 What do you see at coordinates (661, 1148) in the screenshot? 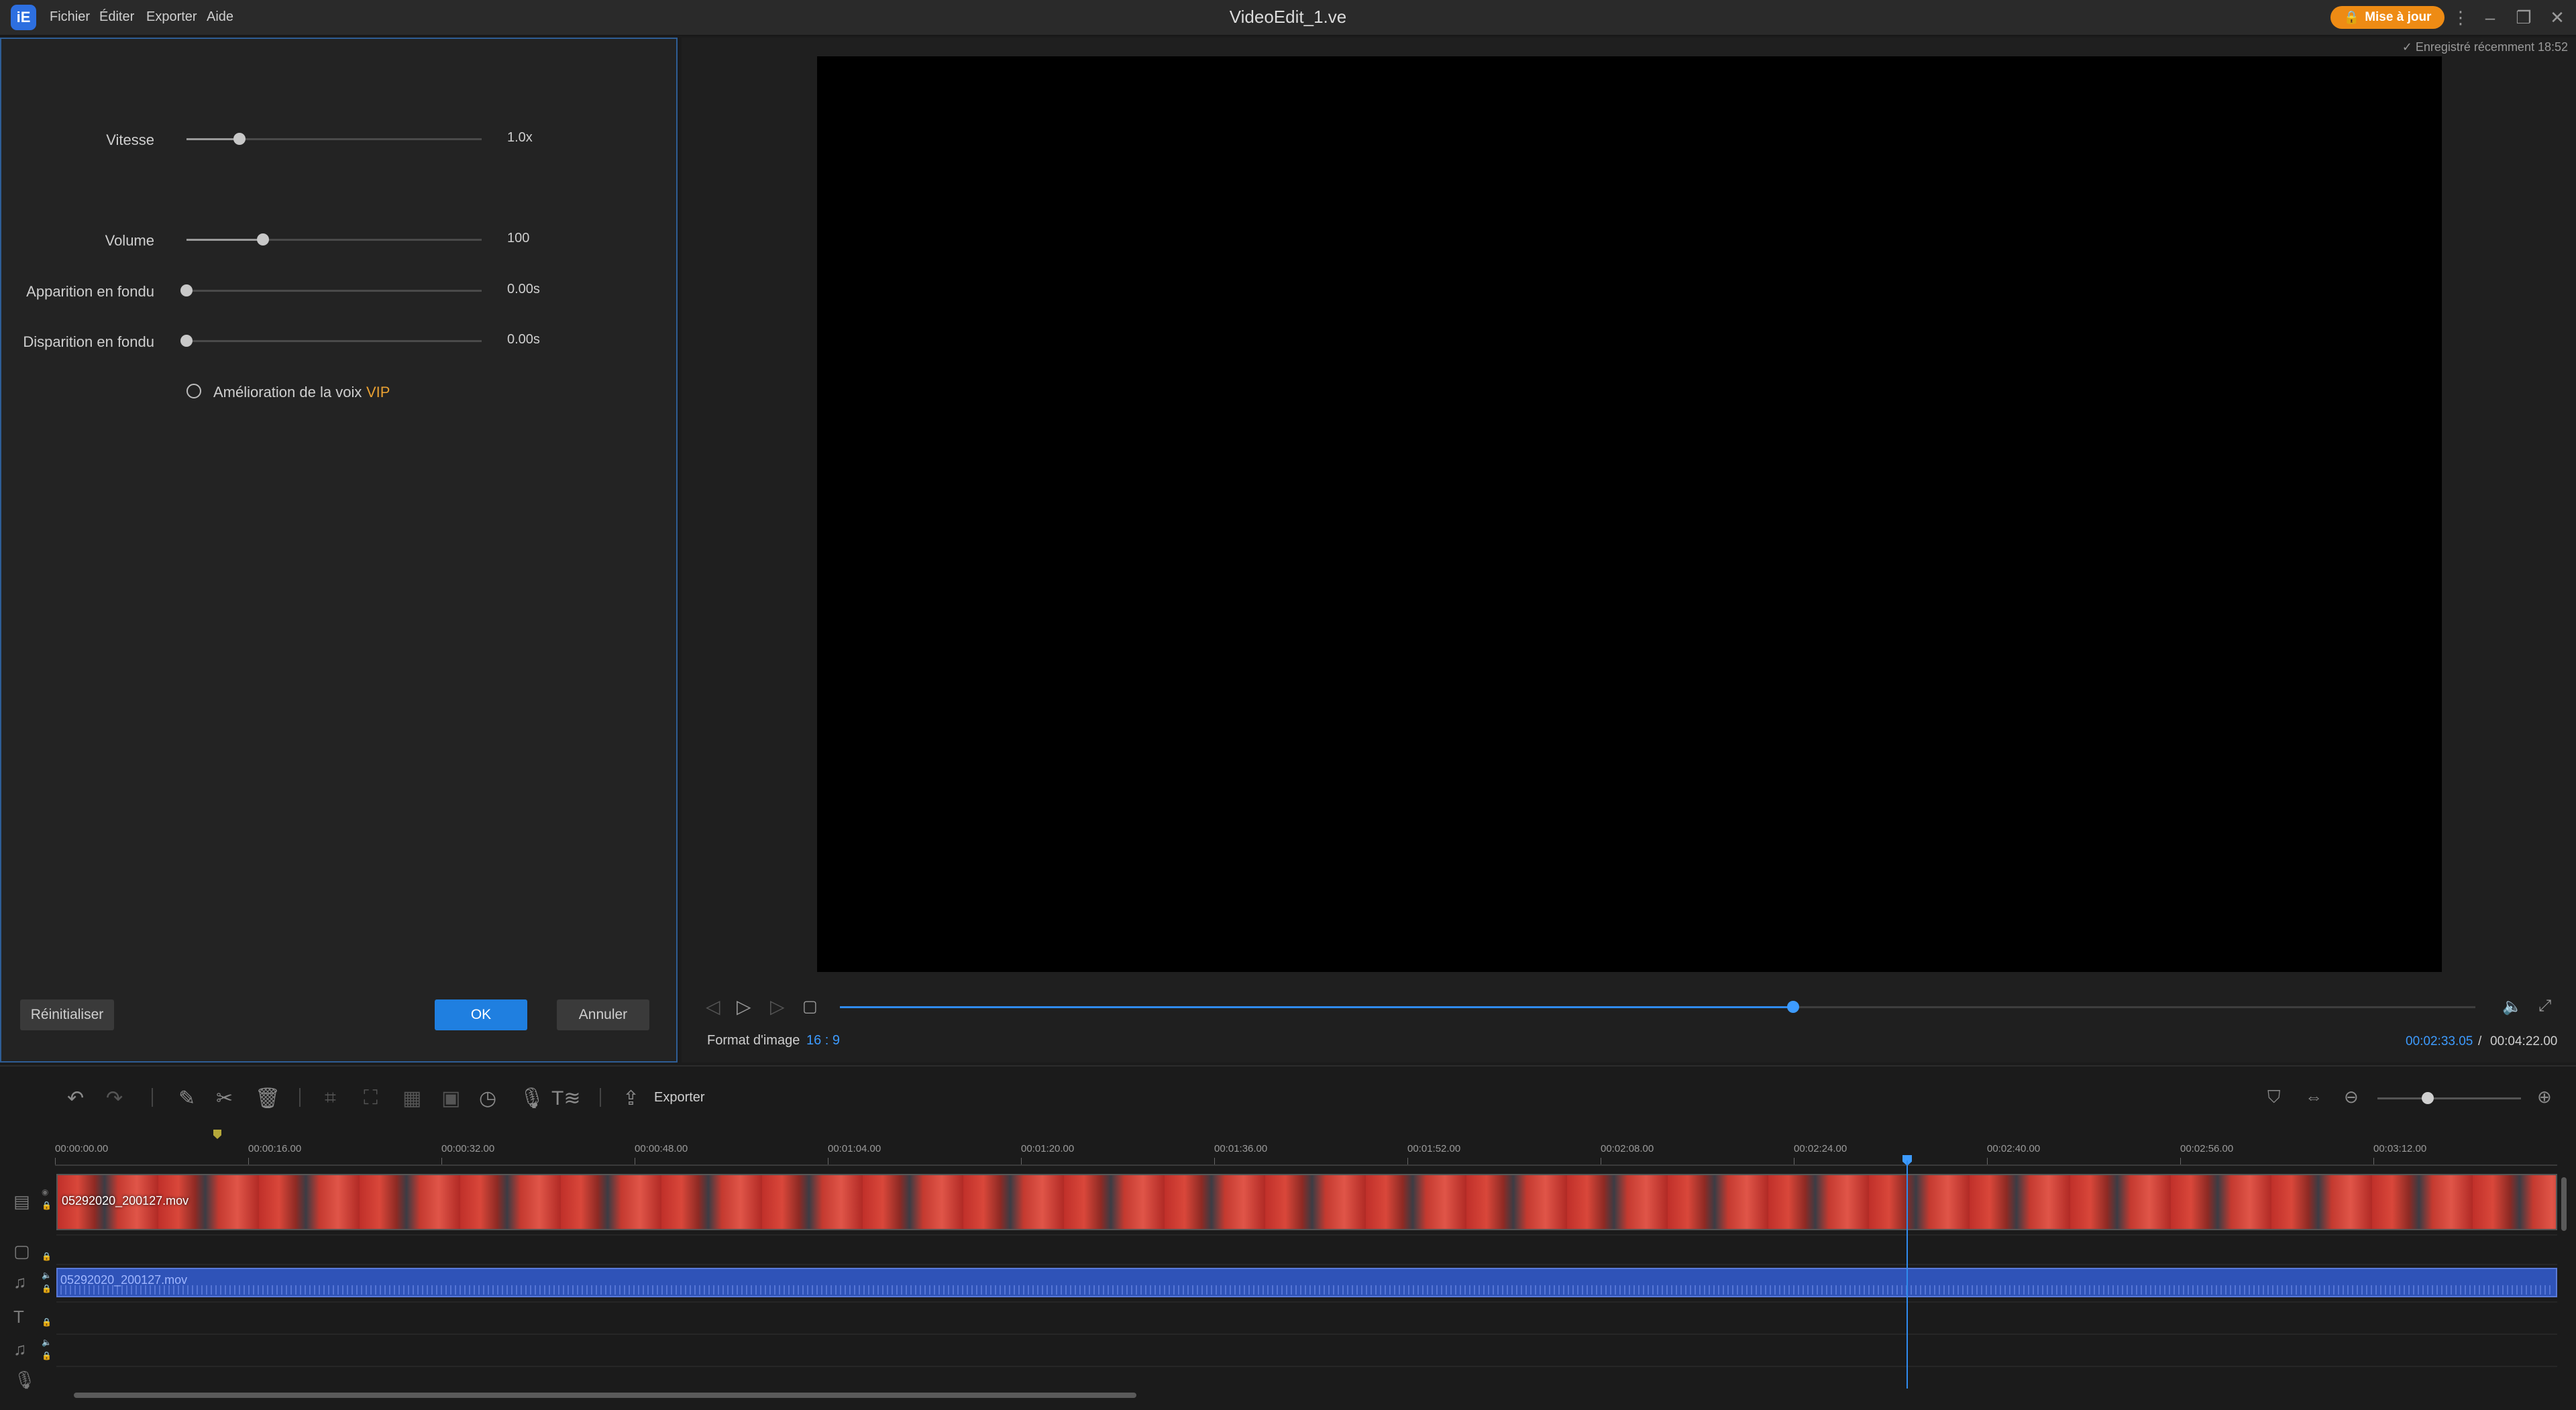
I see `ruler-tick-label: 00:00:48.00` at bounding box center [661, 1148].